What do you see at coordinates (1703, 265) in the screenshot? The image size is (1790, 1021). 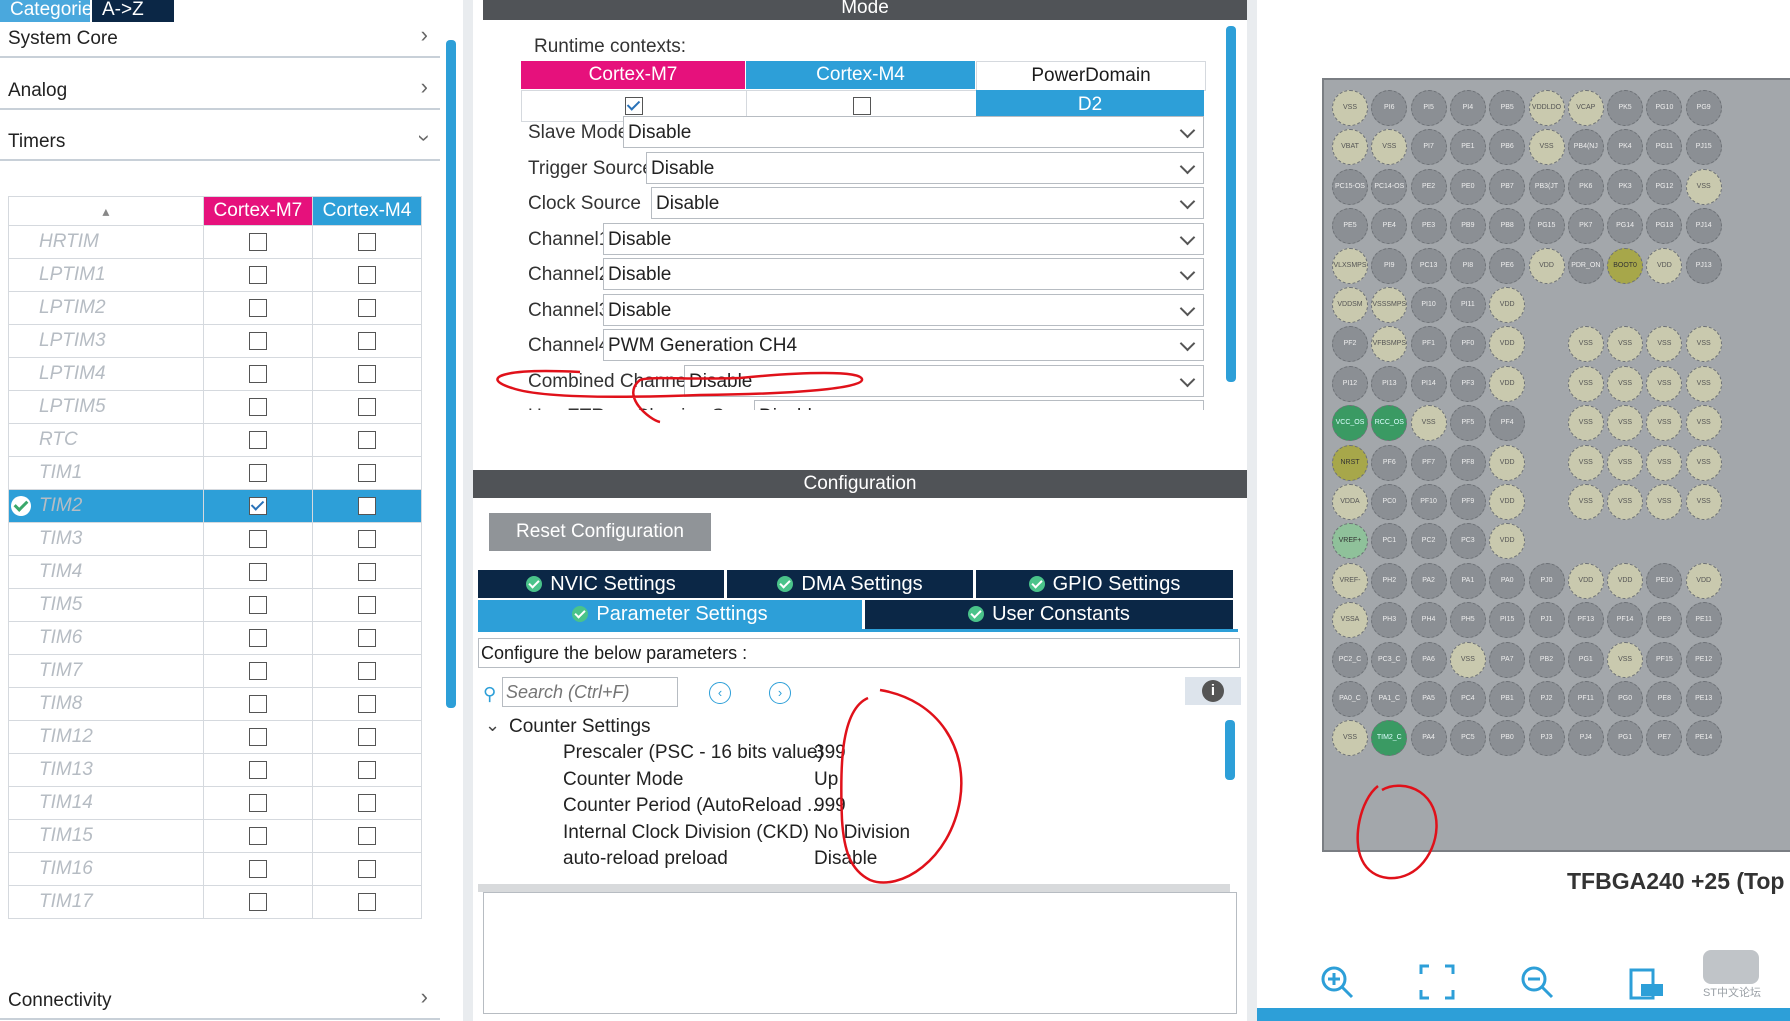 I see `chip-pin: PJ13` at bounding box center [1703, 265].